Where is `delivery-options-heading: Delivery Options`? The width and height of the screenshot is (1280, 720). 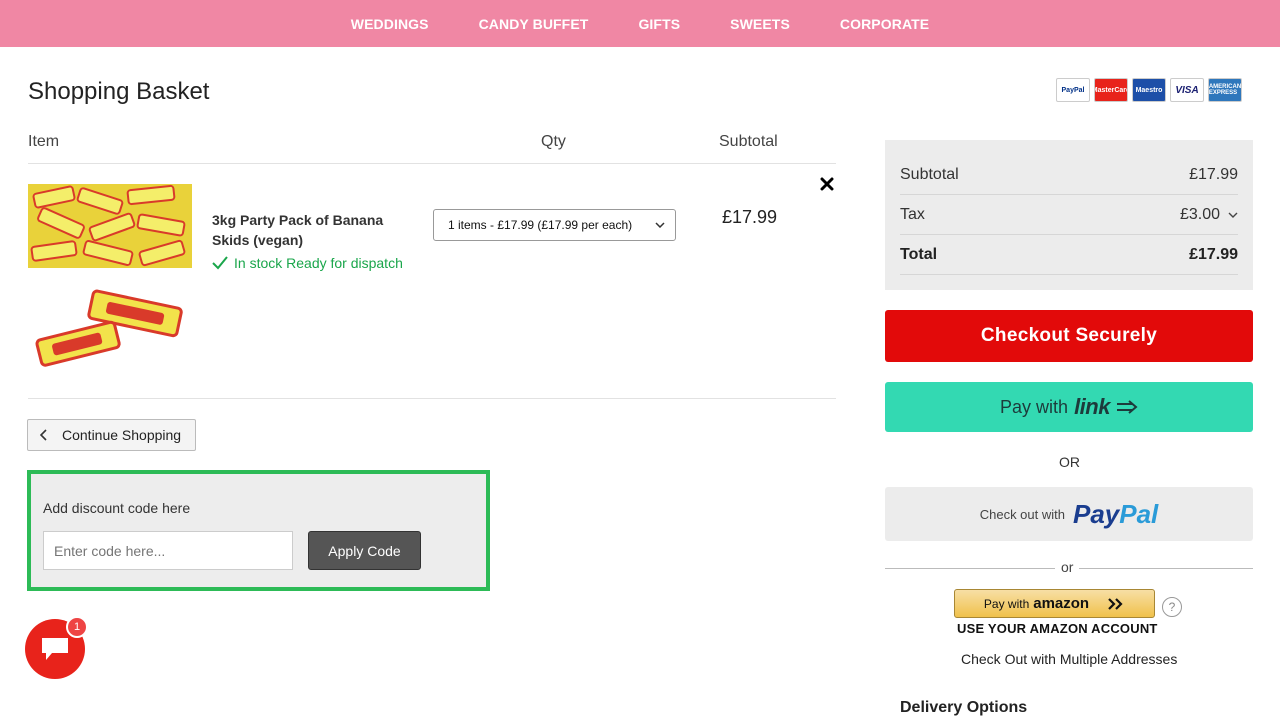
delivery-options-heading: Delivery Options is located at coordinates (964, 707).